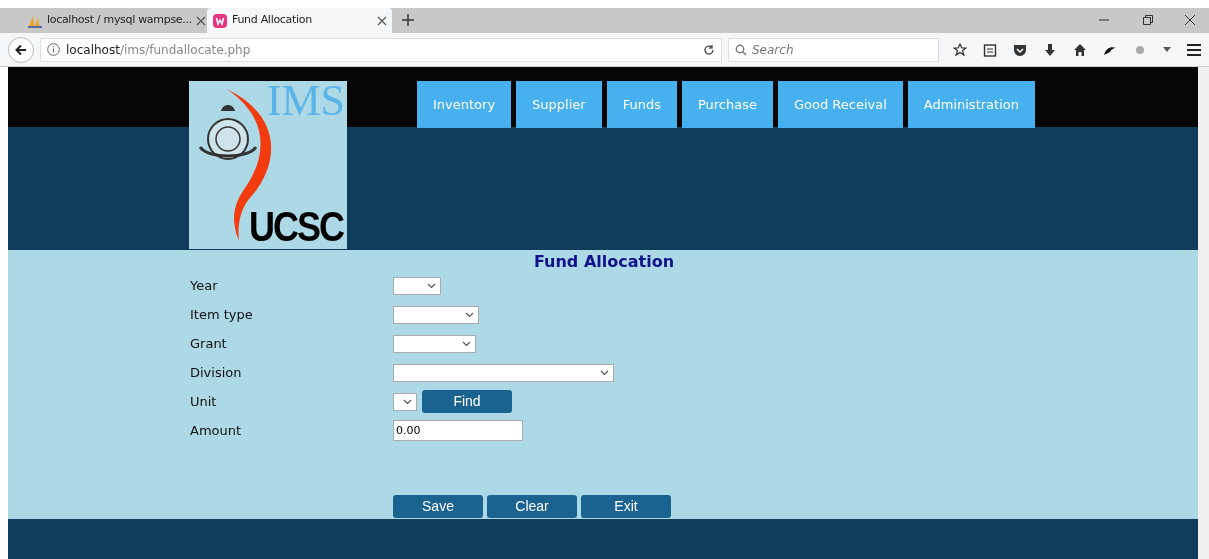  Describe the element at coordinates (1050, 49) in the screenshot. I see `download-icon` at that location.